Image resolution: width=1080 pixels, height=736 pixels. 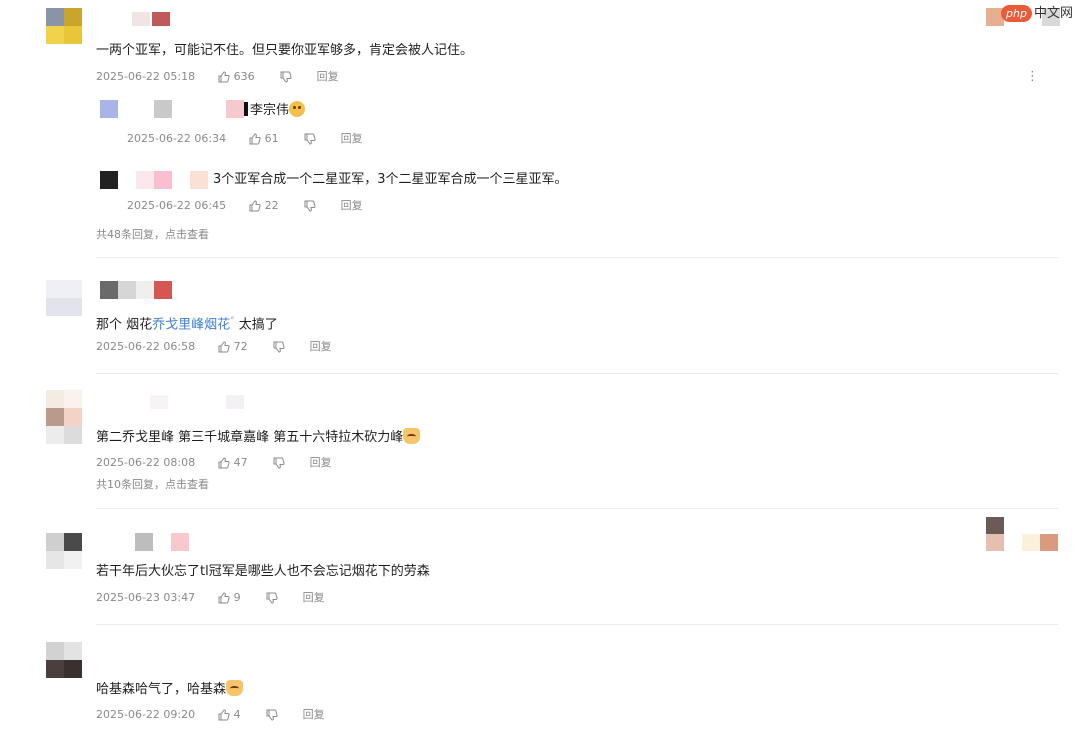 What do you see at coordinates (160, 180) in the screenshot?
I see `reply-username-mosaic` at bounding box center [160, 180].